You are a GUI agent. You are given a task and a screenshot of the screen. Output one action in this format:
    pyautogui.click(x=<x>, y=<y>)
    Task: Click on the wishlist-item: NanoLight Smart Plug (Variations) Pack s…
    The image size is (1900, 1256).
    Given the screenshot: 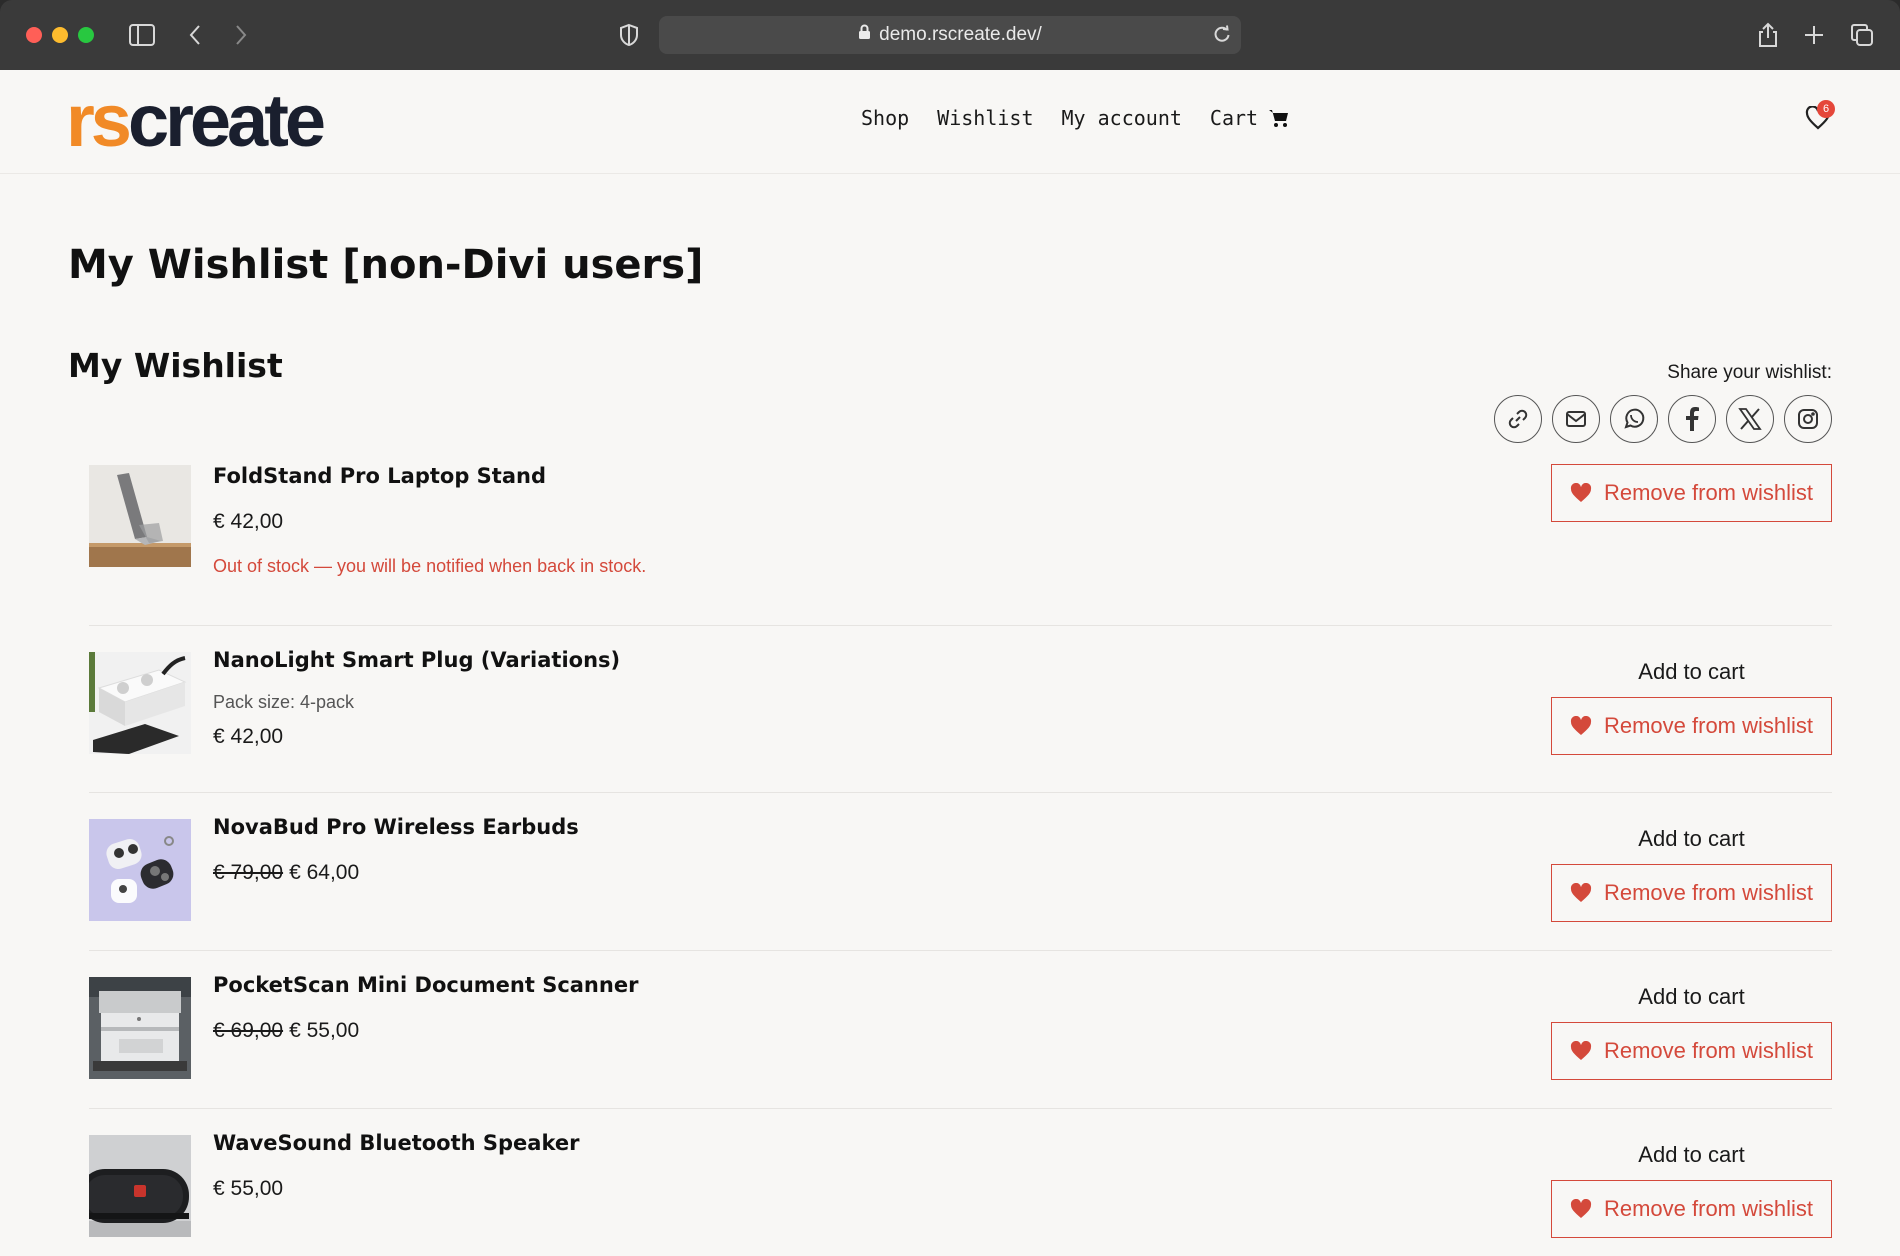 What is the action you would take?
    pyautogui.click(x=960, y=709)
    